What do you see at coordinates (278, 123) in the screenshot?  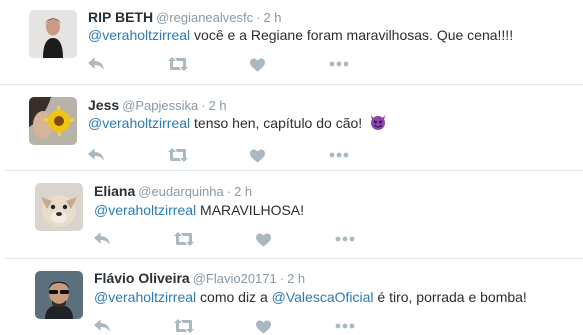 I see `tweet-body: tenso hen, capítulo do cão!` at bounding box center [278, 123].